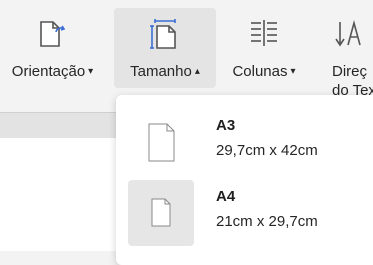 The width and height of the screenshot is (373, 265). Describe the element at coordinates (197, 71) in the screenshot. I see `chevron-up-icon: ▴` at that location.